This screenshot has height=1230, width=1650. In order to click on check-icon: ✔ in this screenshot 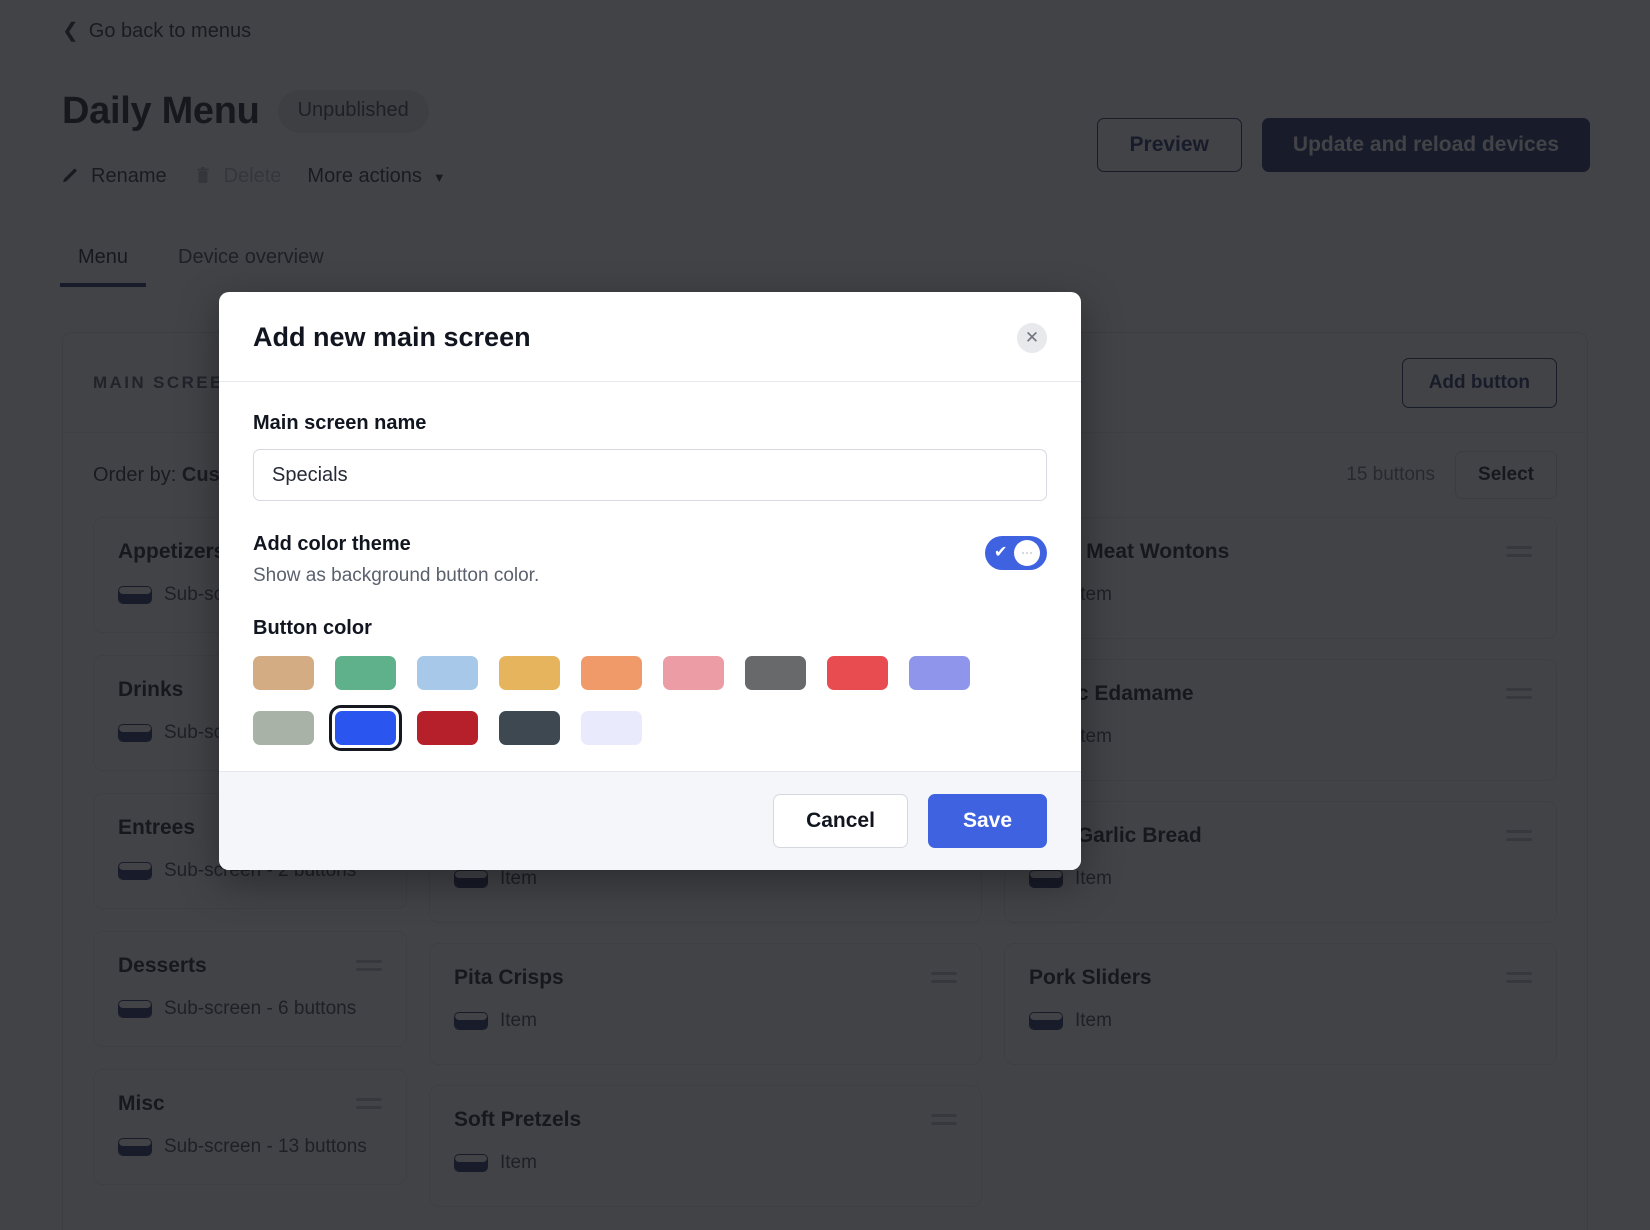, I will do `click(1001, 552)`.